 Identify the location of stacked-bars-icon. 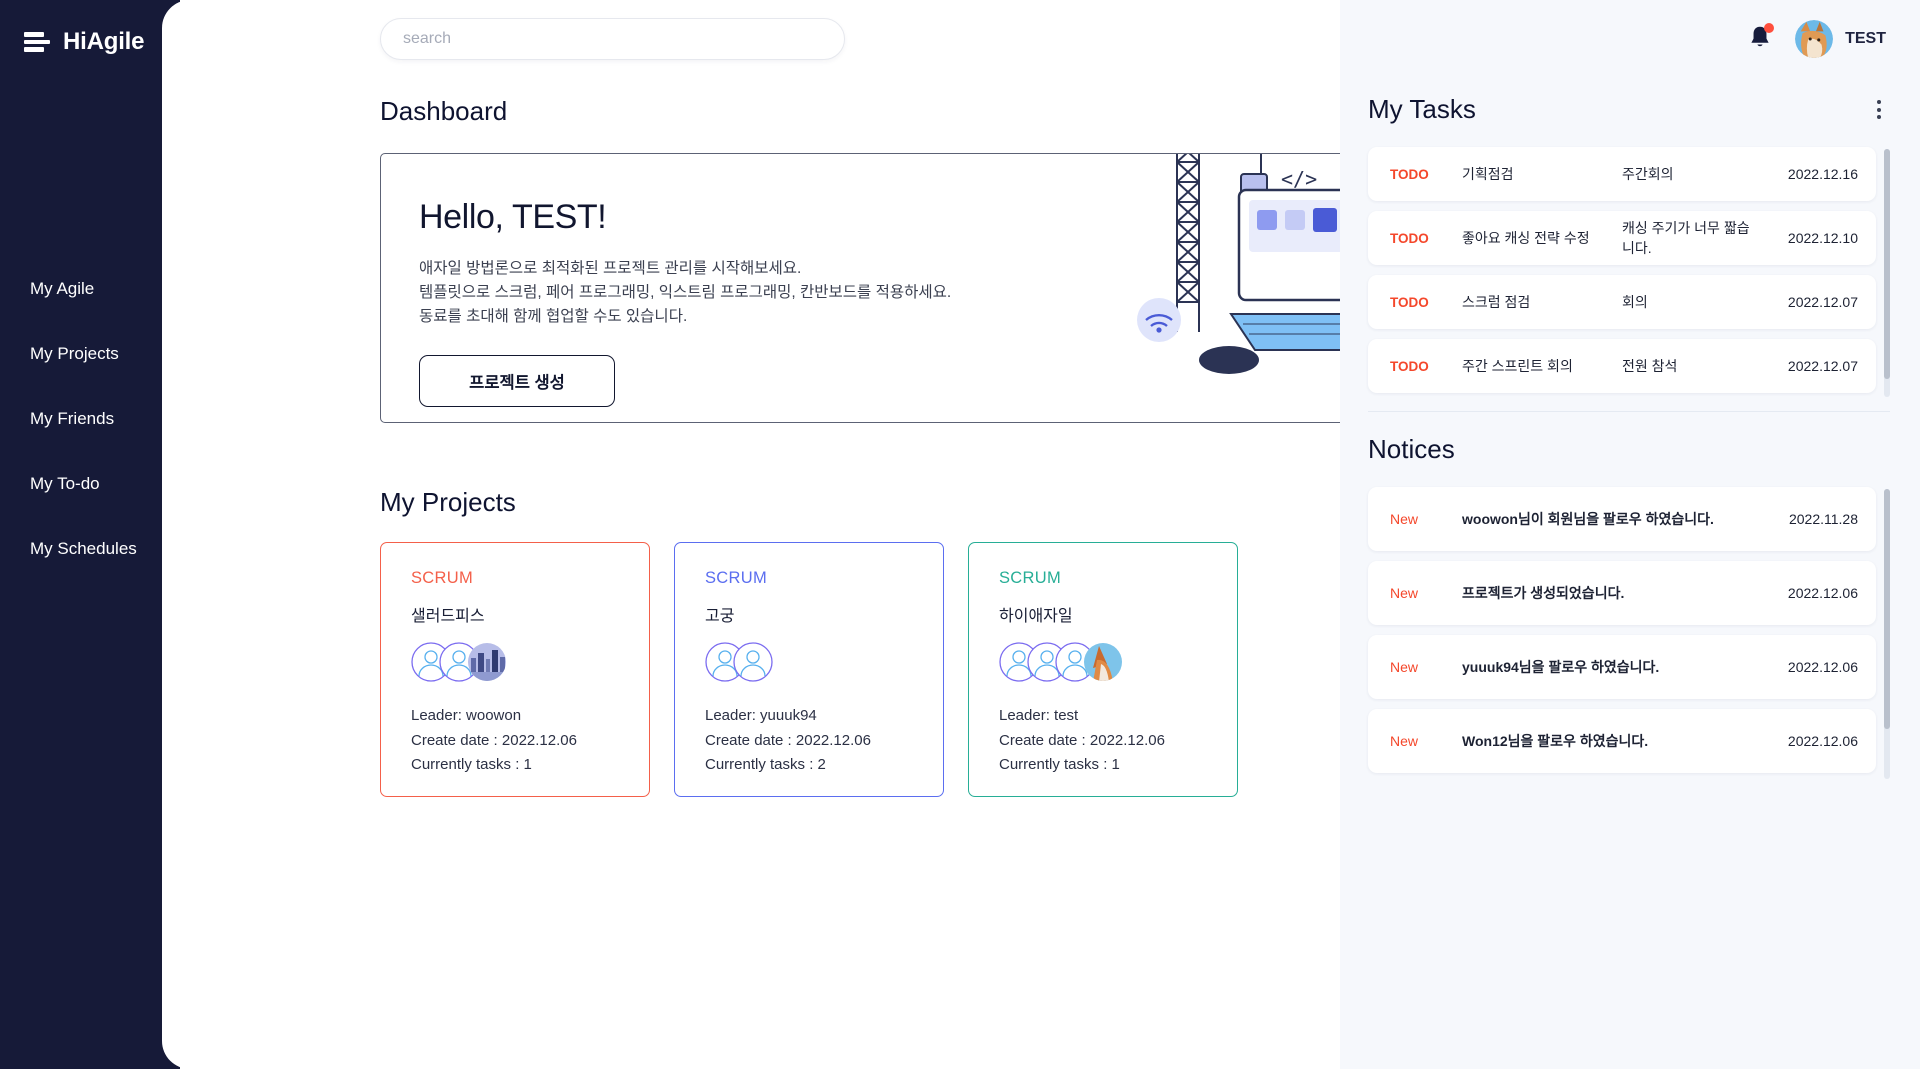
(37, 42).